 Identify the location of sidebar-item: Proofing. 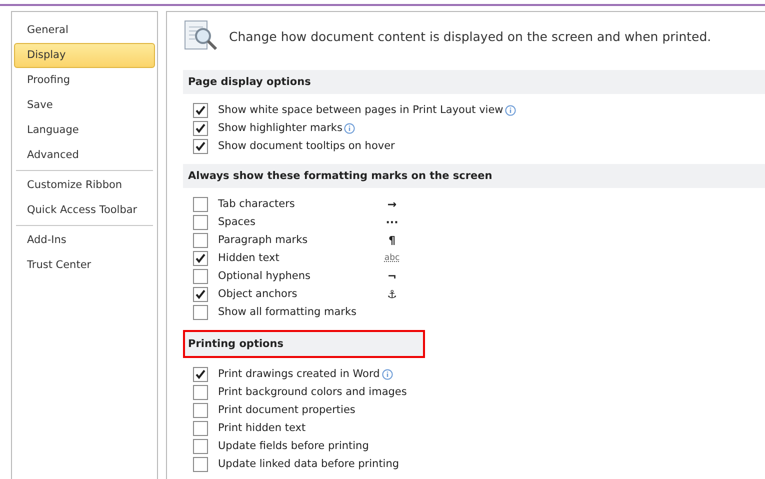
(84, 80).